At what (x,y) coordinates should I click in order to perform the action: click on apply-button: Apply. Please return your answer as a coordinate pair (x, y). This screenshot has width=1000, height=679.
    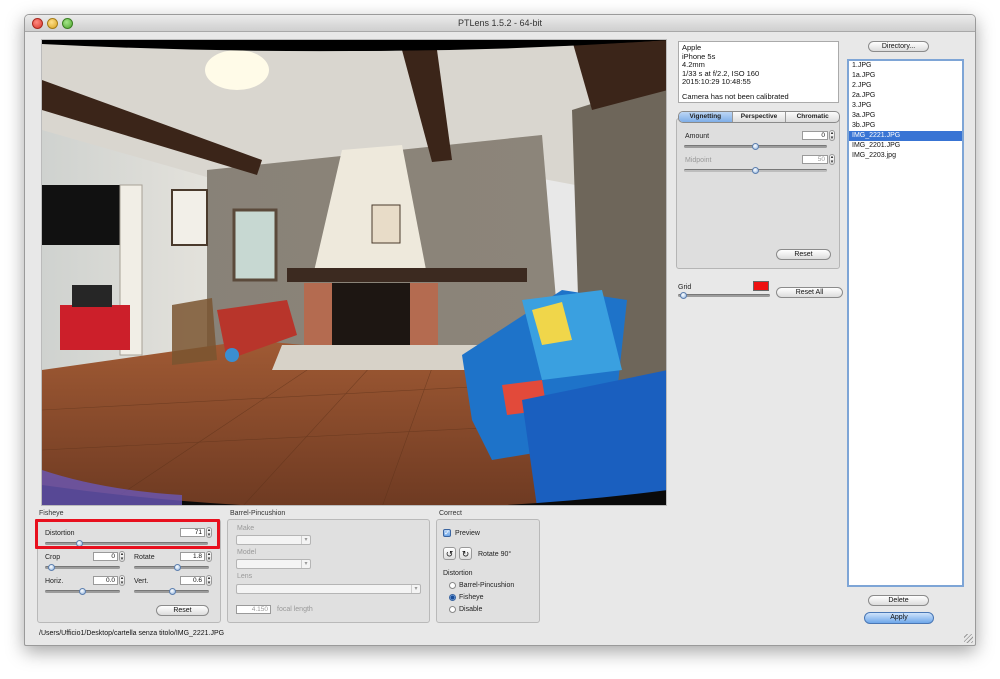
    Looking at the image, I should click on (899, 618).